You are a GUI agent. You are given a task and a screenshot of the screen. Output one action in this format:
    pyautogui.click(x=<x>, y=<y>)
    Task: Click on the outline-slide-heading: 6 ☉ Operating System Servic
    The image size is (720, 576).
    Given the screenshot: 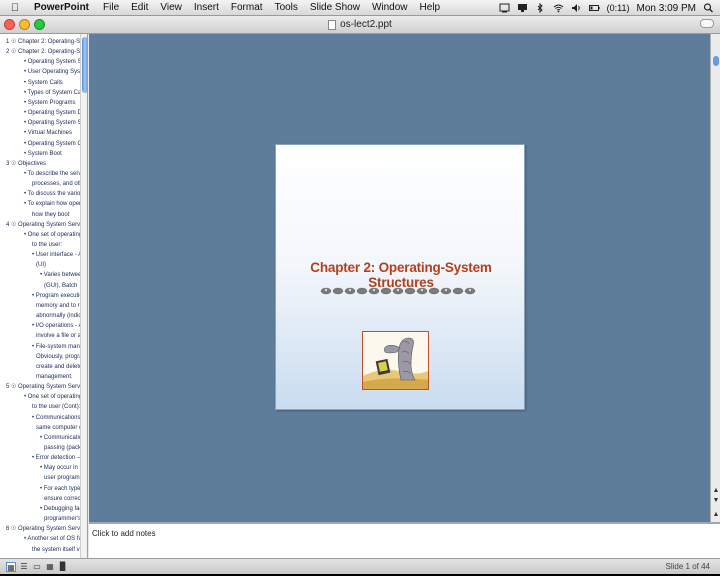 What is the action you would take?
    pyautogui.click(x=46, y=529)
    